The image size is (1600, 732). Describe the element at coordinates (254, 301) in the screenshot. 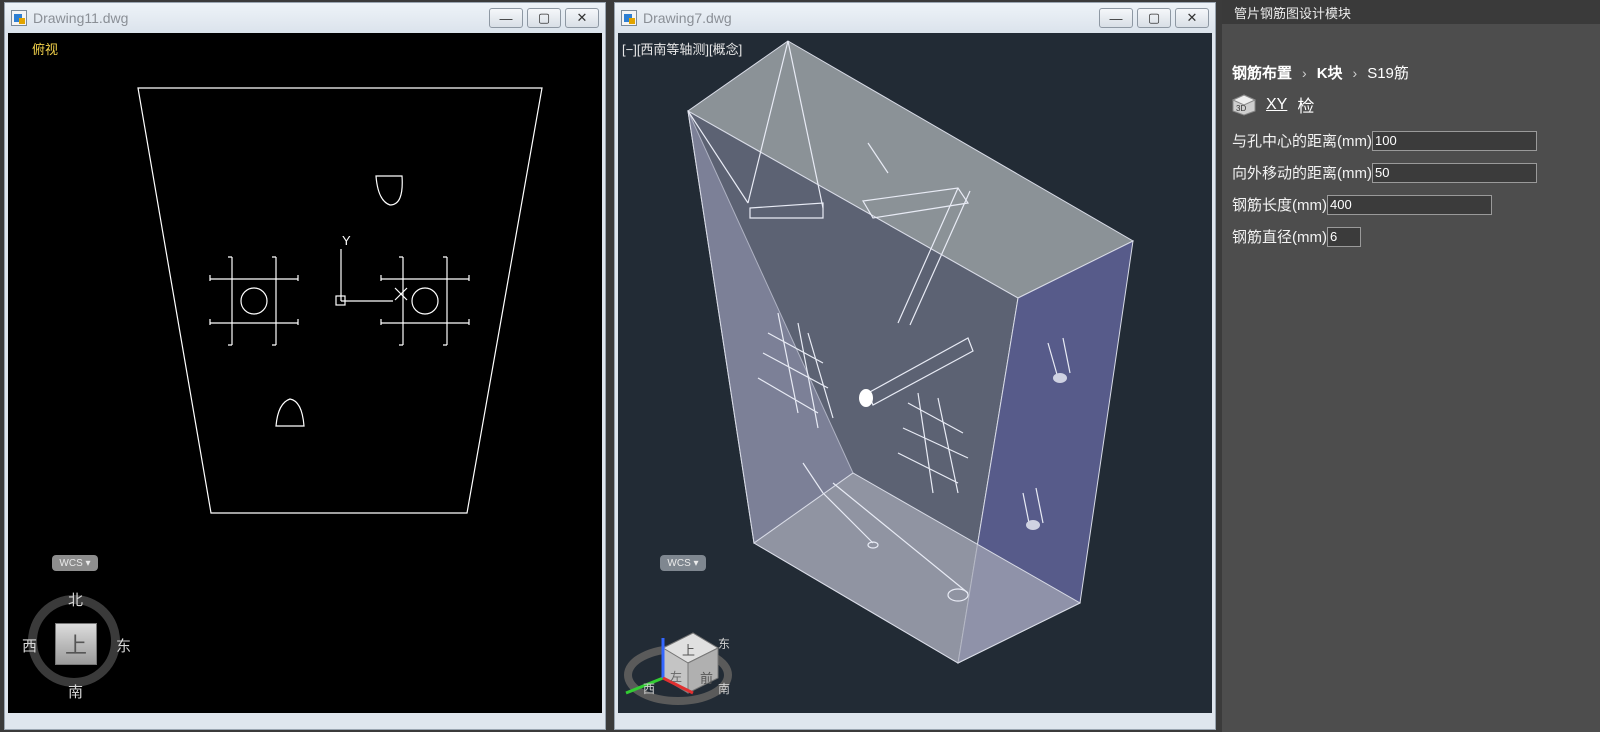

I see `rebar-cage-left` at that location.